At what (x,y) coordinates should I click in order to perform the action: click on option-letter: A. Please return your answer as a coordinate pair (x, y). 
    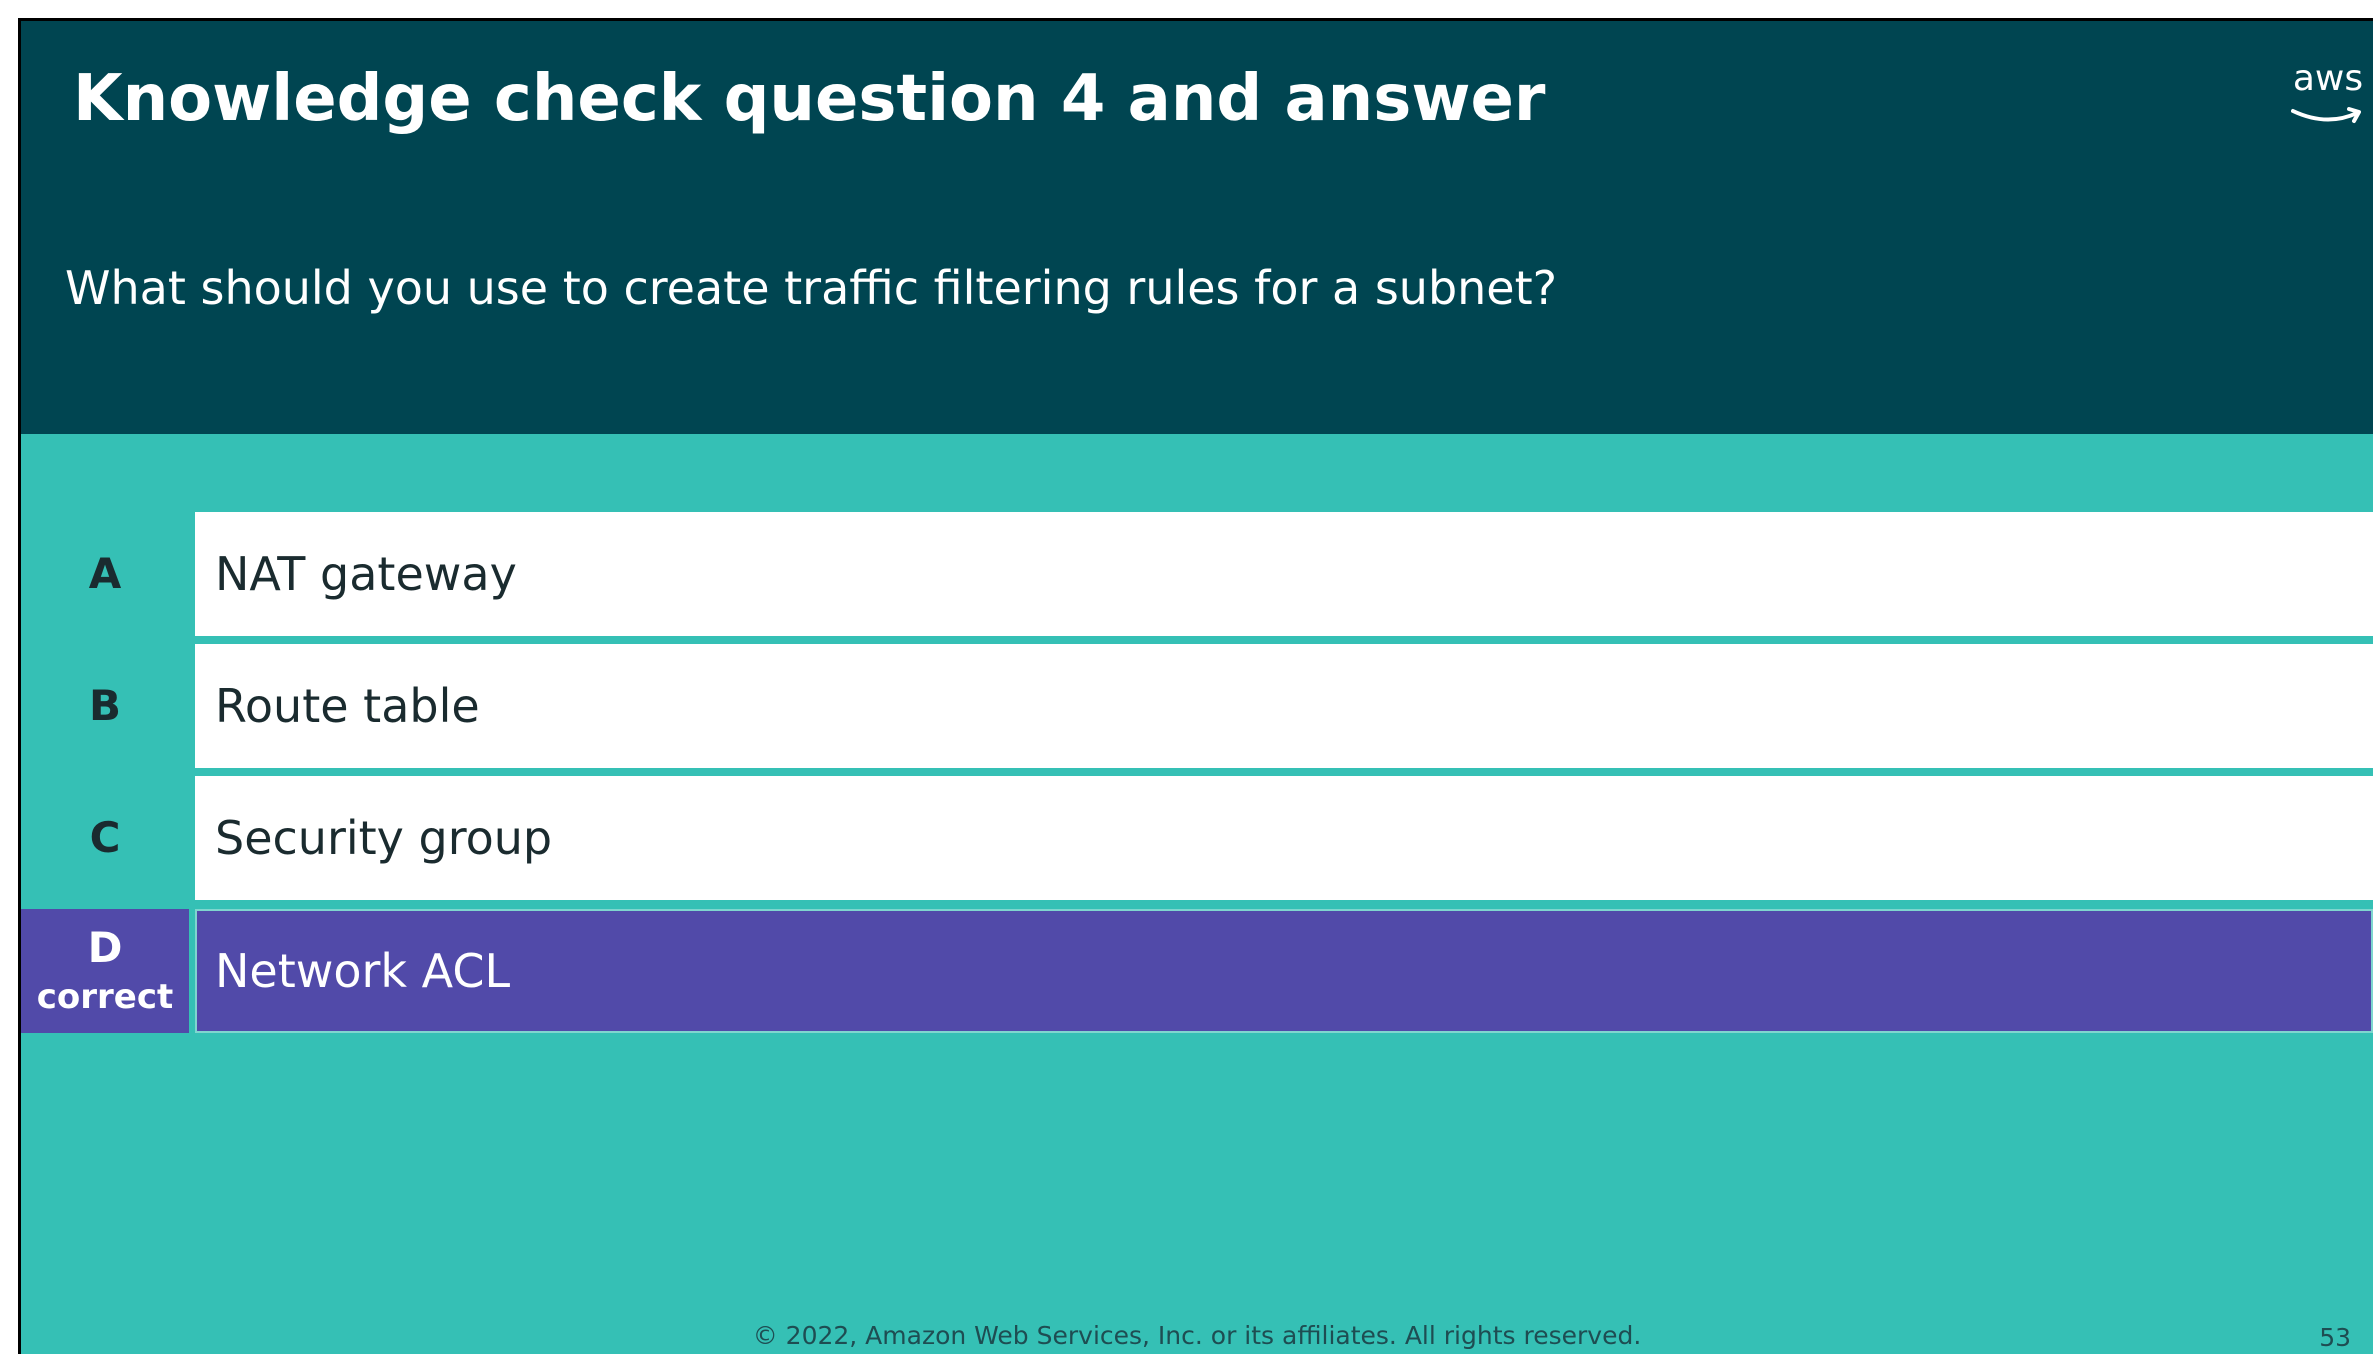
    Looking at the image, I should click on (105, 574).